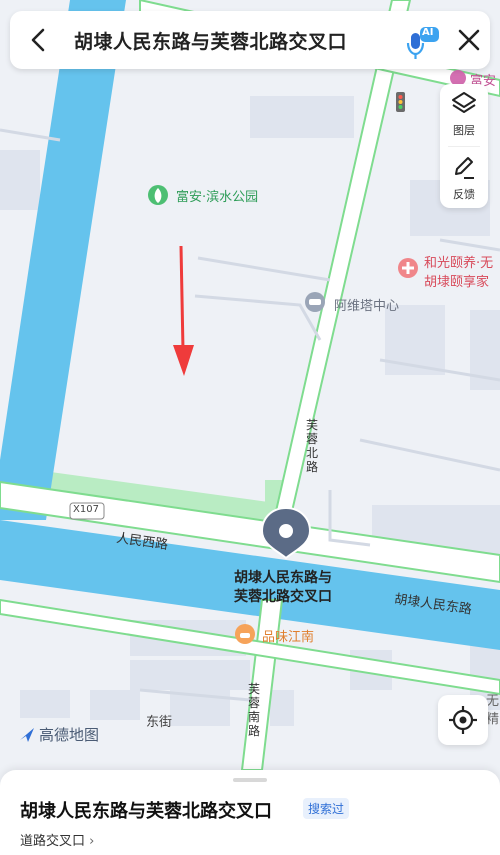 The height and width of the screenshot is (855, 500). Describe the element at coordinates (408, 268) in the screenshot. I see `hospital-icon` at that location.